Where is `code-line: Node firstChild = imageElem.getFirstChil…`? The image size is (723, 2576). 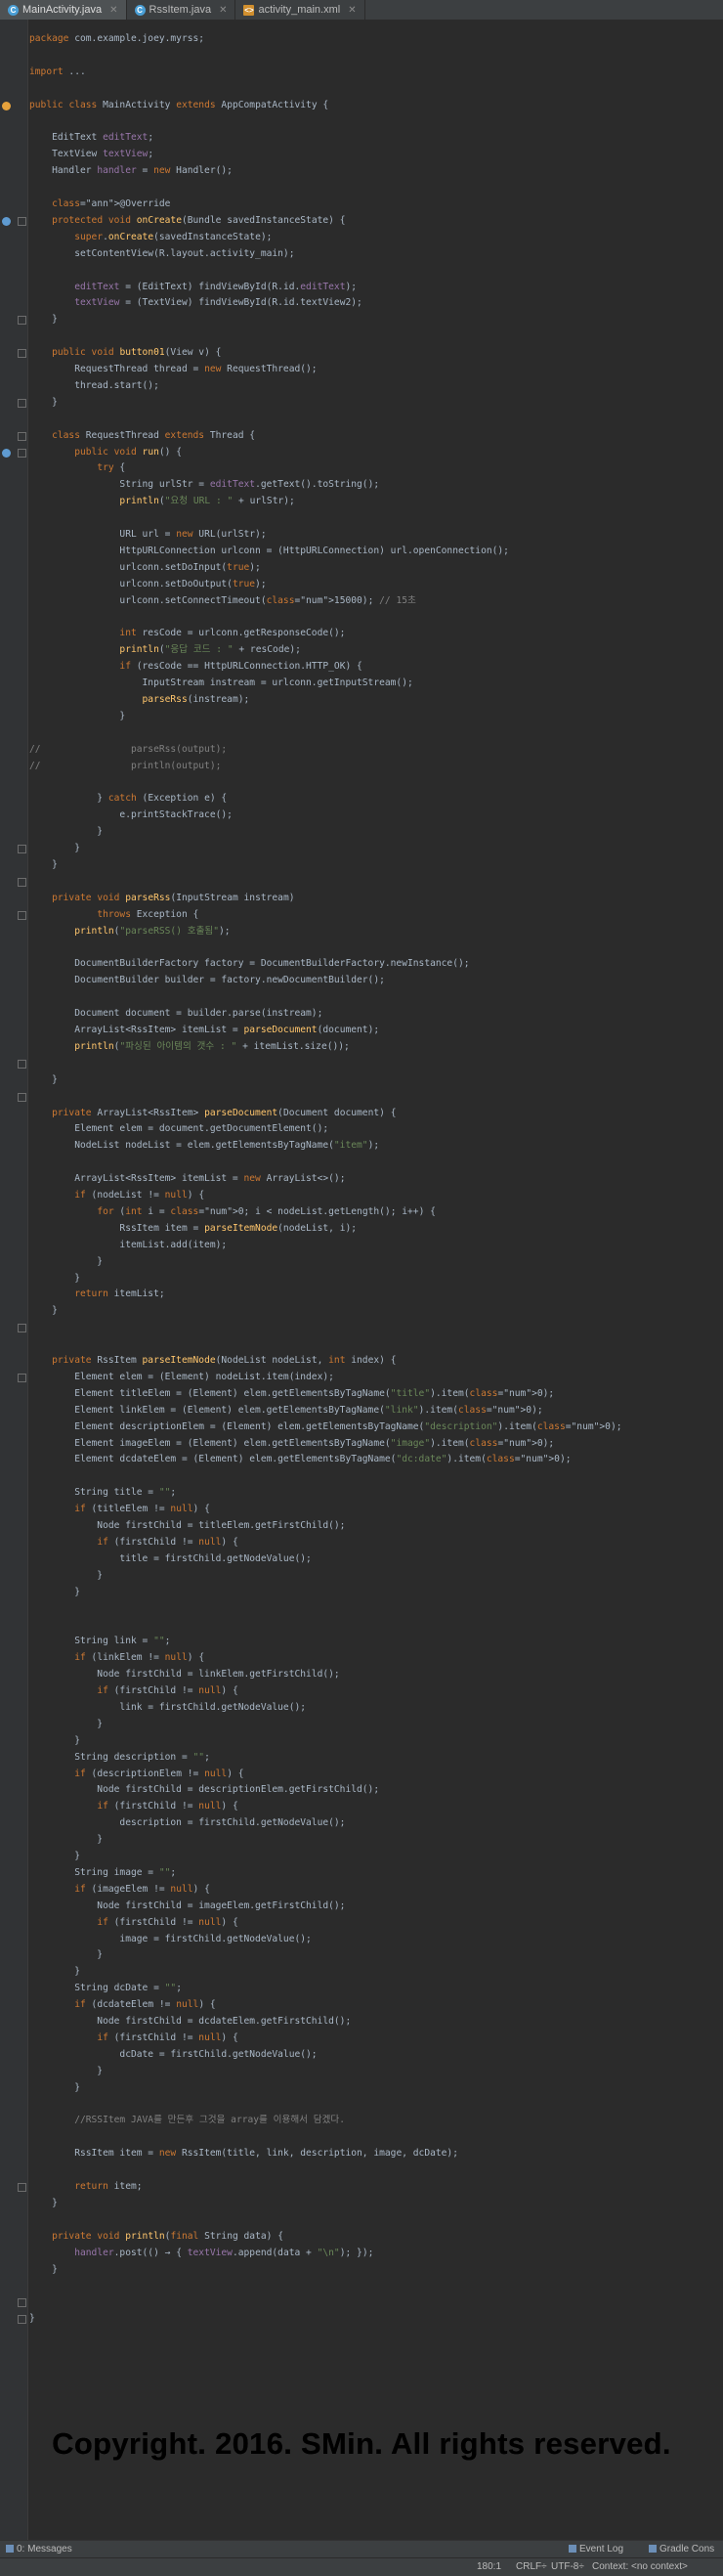
code-line: Node firstChild = imageElem.getFirstChil… is located at coordinates (187, 1906).